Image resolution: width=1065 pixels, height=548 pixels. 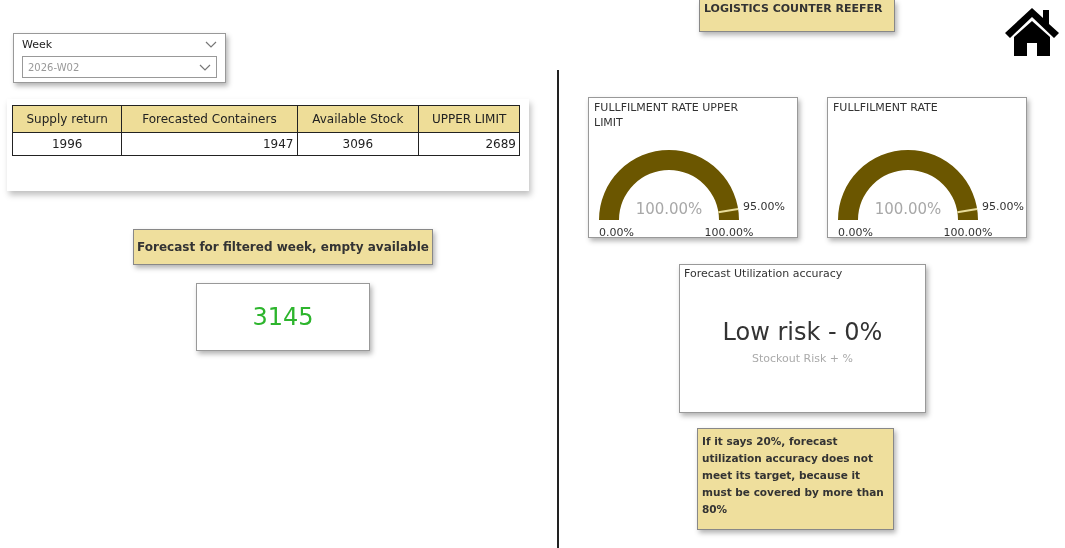 What do you see at coordinates (358, 144) in the screenshot?
I see `table-cell: 3096` at bounding box center [358, 144].